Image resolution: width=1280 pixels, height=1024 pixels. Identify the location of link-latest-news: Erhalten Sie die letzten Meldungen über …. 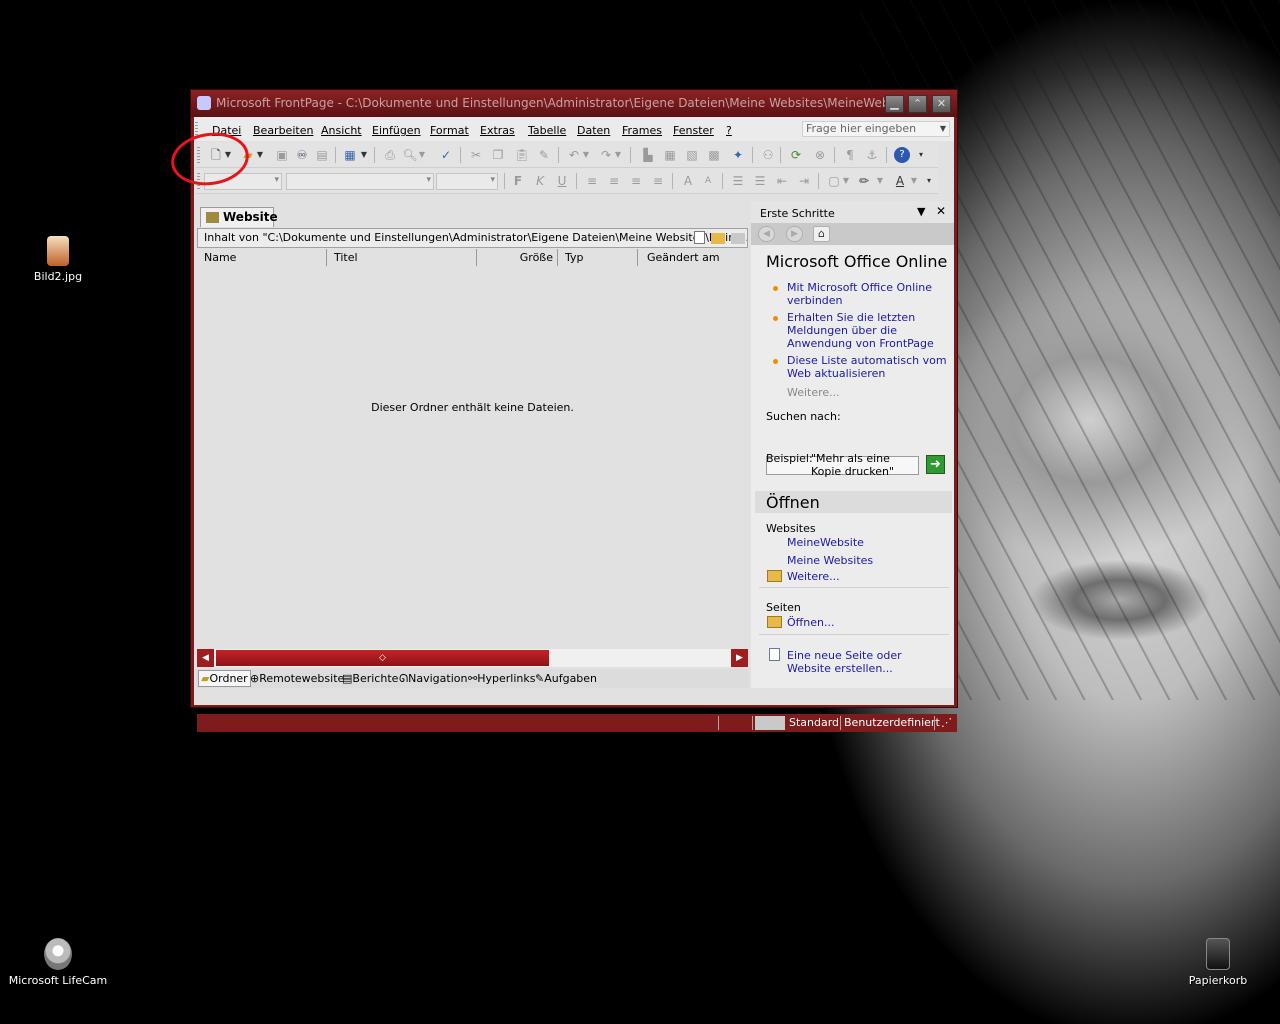
(868, 330).